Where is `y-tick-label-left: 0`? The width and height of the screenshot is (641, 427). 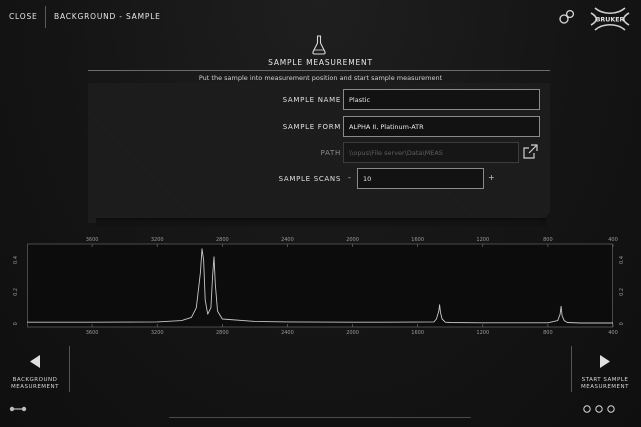
y-tick-label-left: 0 is located at coordinates (16, 323).